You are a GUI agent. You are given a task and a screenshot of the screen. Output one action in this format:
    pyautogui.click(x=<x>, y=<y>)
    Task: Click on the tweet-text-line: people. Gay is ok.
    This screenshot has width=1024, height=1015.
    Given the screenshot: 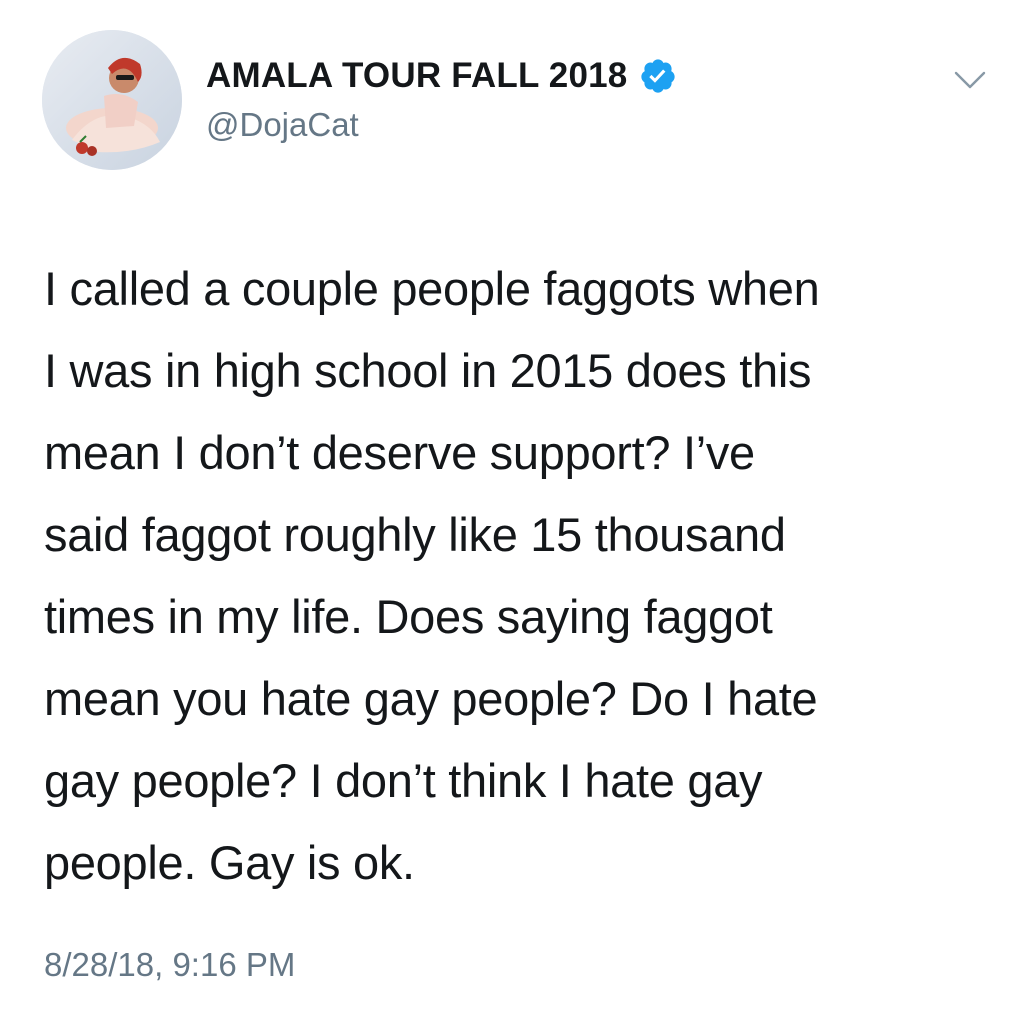 What is the action you would take?
    pyautogui.click(x=229, y=862)
    